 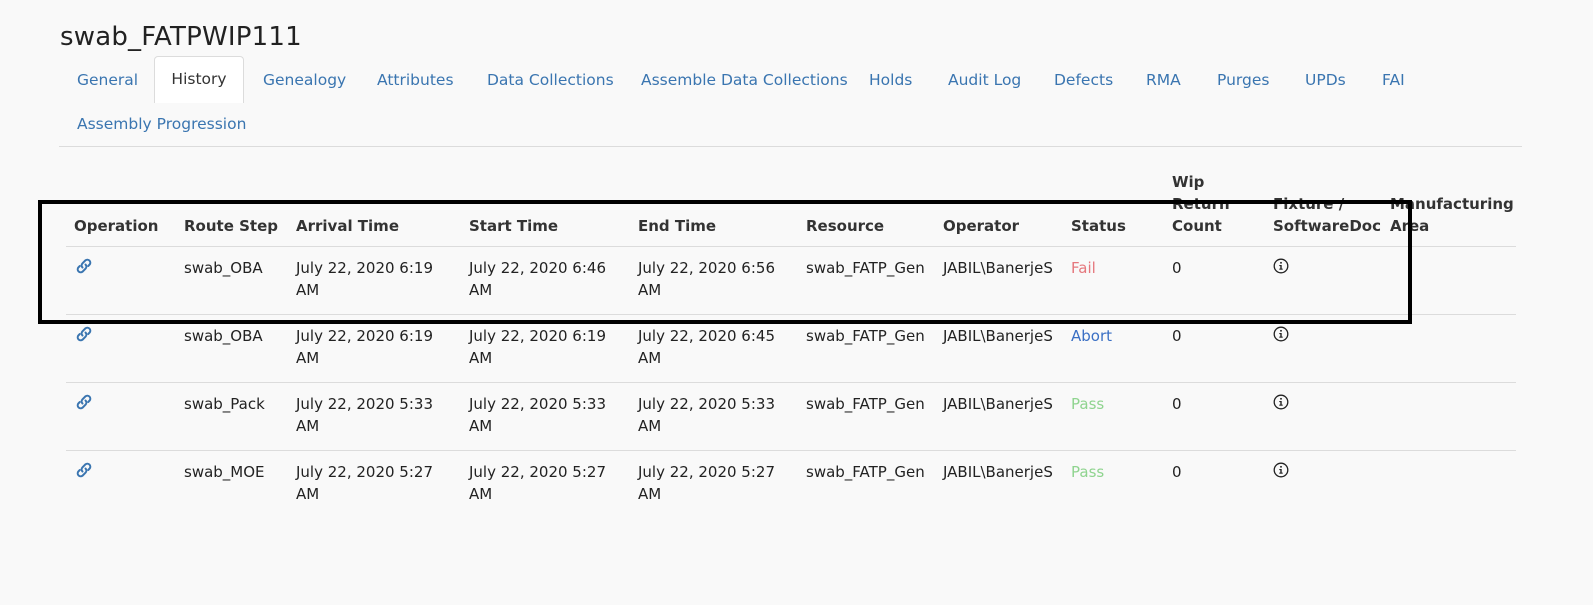 I want to click on header-divider, so click(x=791, y=246).